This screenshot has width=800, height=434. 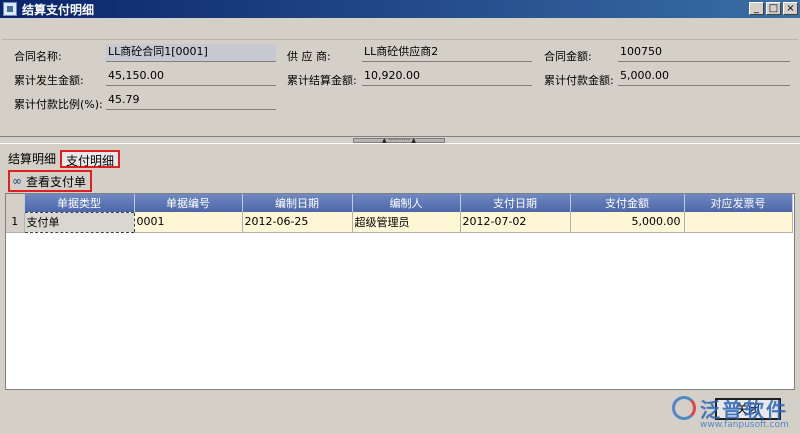 I want to click on link-icon: ∞, so click(x=17, y=181).